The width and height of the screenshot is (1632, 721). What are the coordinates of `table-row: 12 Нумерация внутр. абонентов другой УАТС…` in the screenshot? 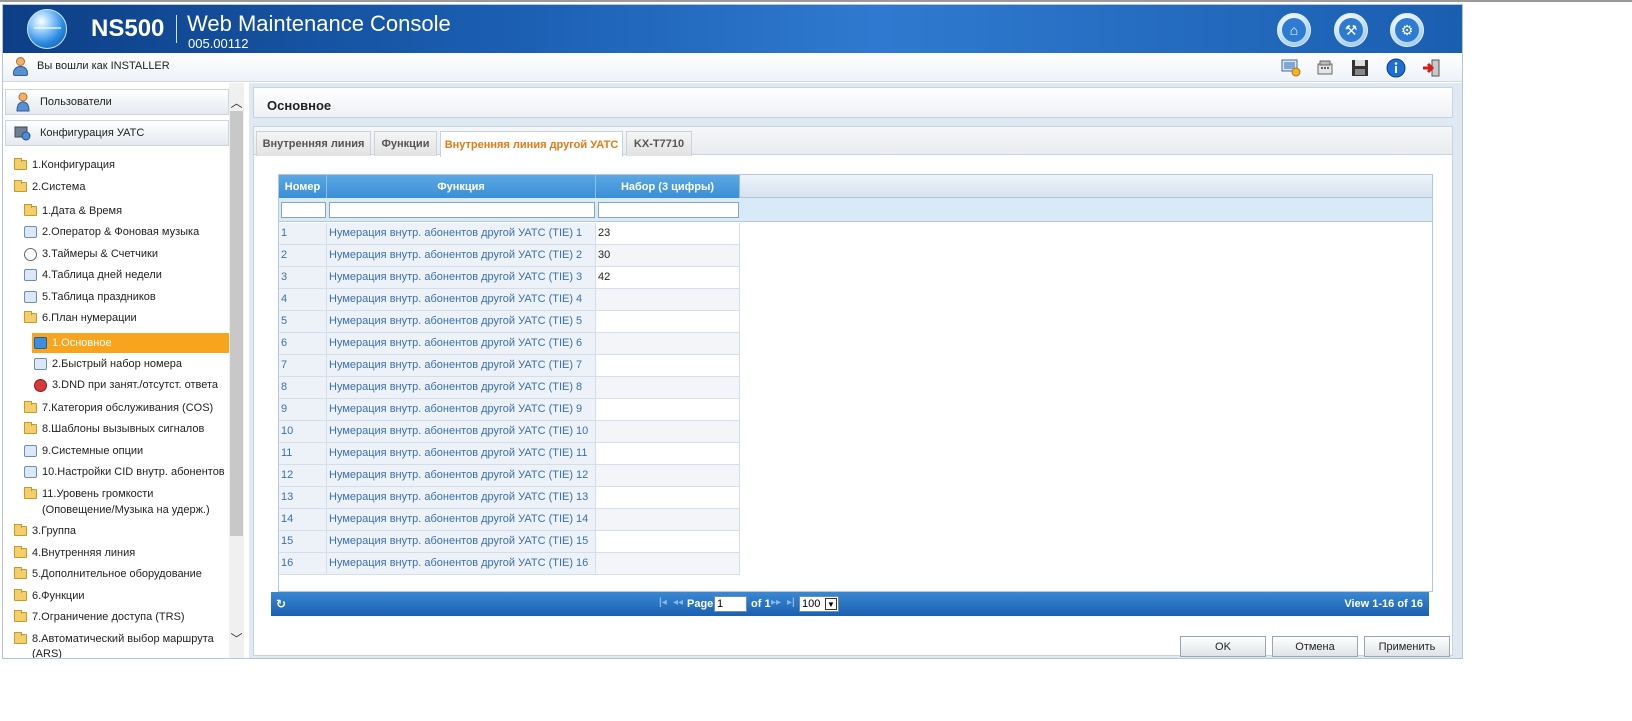 It's located at (509, 476).